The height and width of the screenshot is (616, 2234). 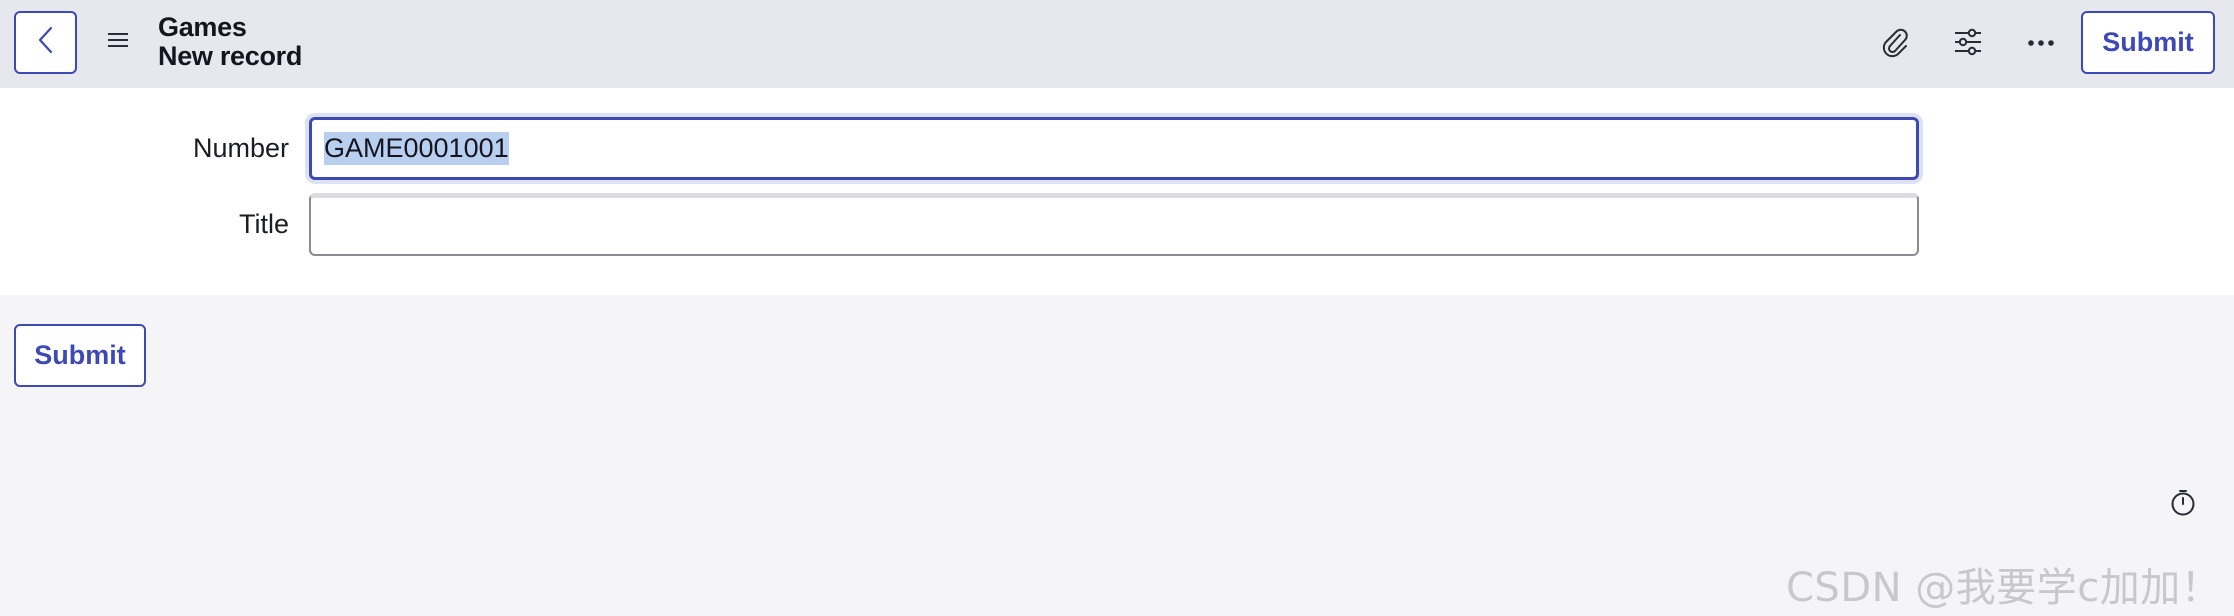 I want to click on sliders-icon, so click(x=1968, y=44).